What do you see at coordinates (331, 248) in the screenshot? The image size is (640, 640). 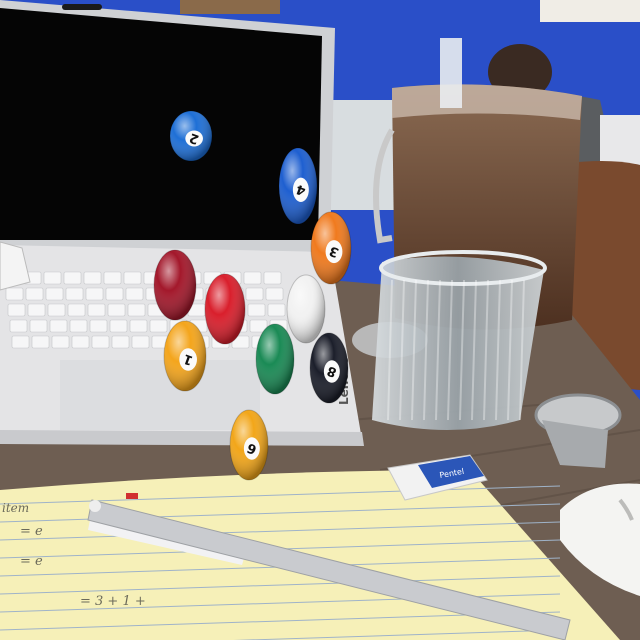 I see `billiard-ball-floating-0: 3` at bounding box center [331, 248].